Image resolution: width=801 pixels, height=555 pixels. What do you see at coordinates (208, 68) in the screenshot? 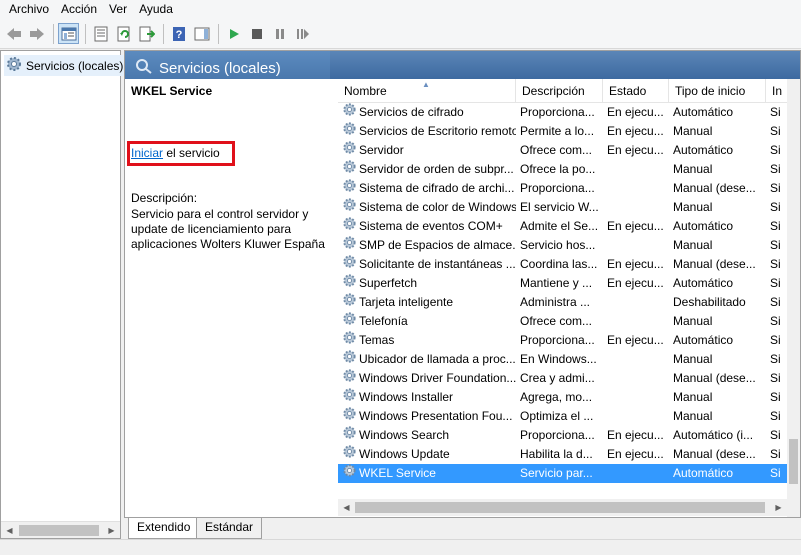
I see `content-header-title: Servicios (locales)` at bounding box center [208, 68].